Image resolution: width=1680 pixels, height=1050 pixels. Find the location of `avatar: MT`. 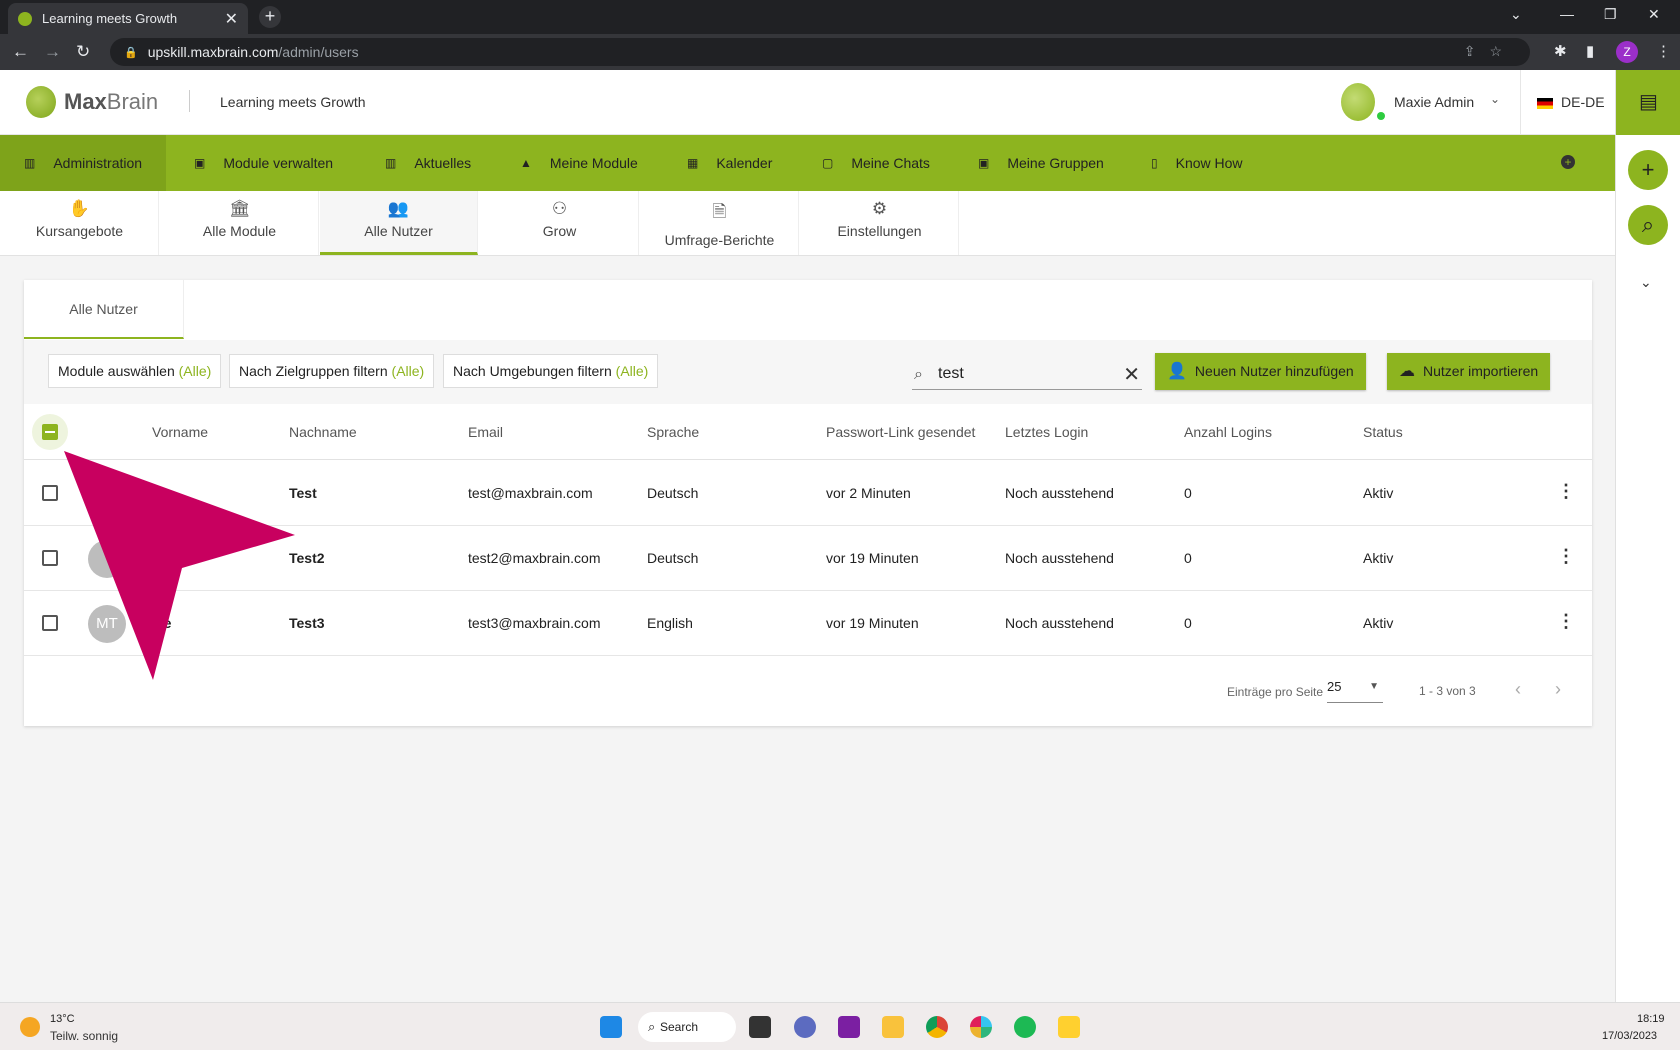

avatar: MT is located at coordinates (107, 624).